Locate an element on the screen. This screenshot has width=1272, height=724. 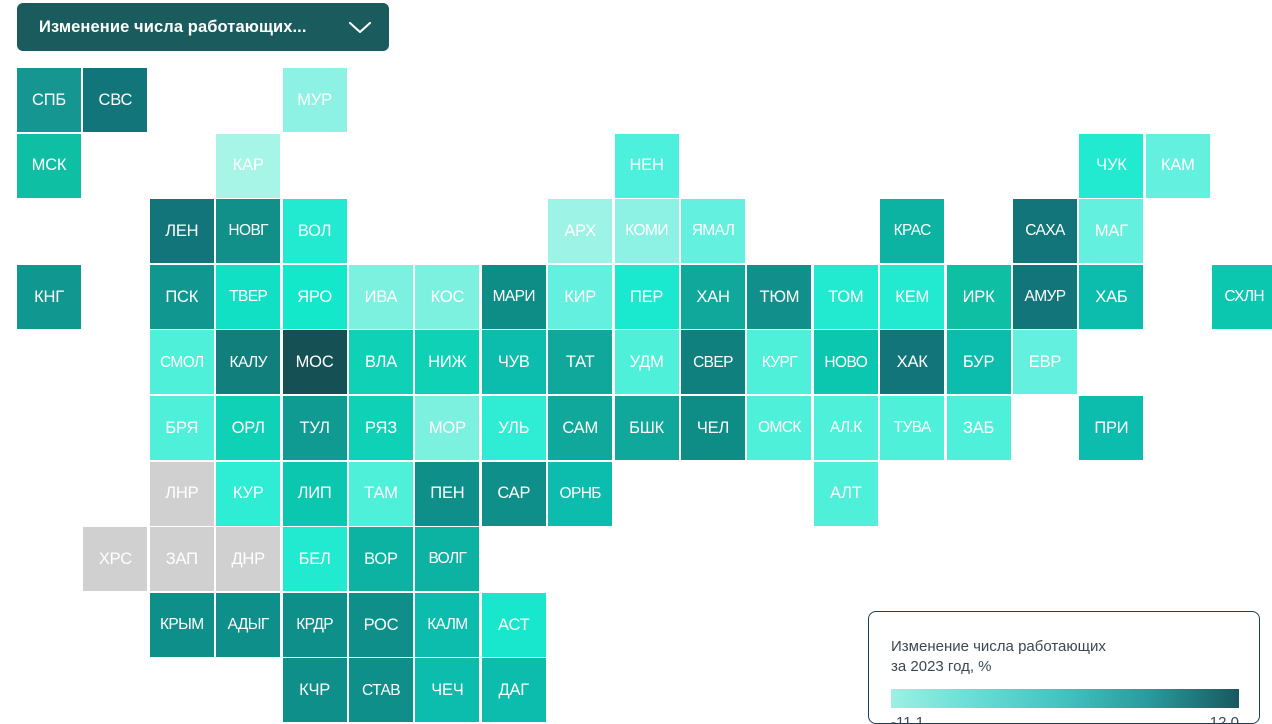
region-tile: УЛЬ is located at coordinates (513, 428).